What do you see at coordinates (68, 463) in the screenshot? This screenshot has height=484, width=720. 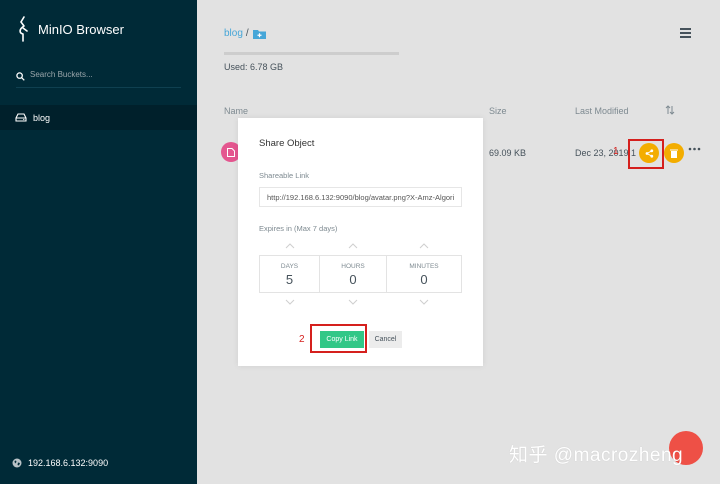 I see `host-label: 192.168.6.132:9090` at bounding box center [68, 463].